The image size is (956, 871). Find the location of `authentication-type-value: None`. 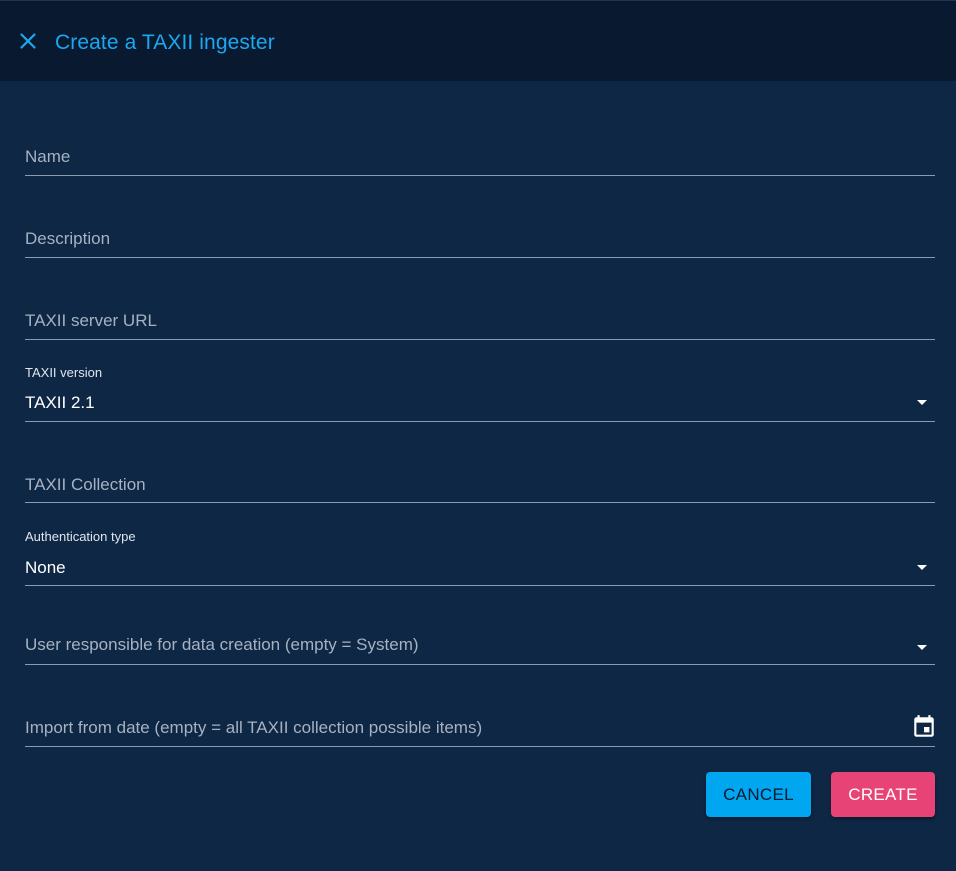

authentication-type-value: None is located at coordinates (45, 567).